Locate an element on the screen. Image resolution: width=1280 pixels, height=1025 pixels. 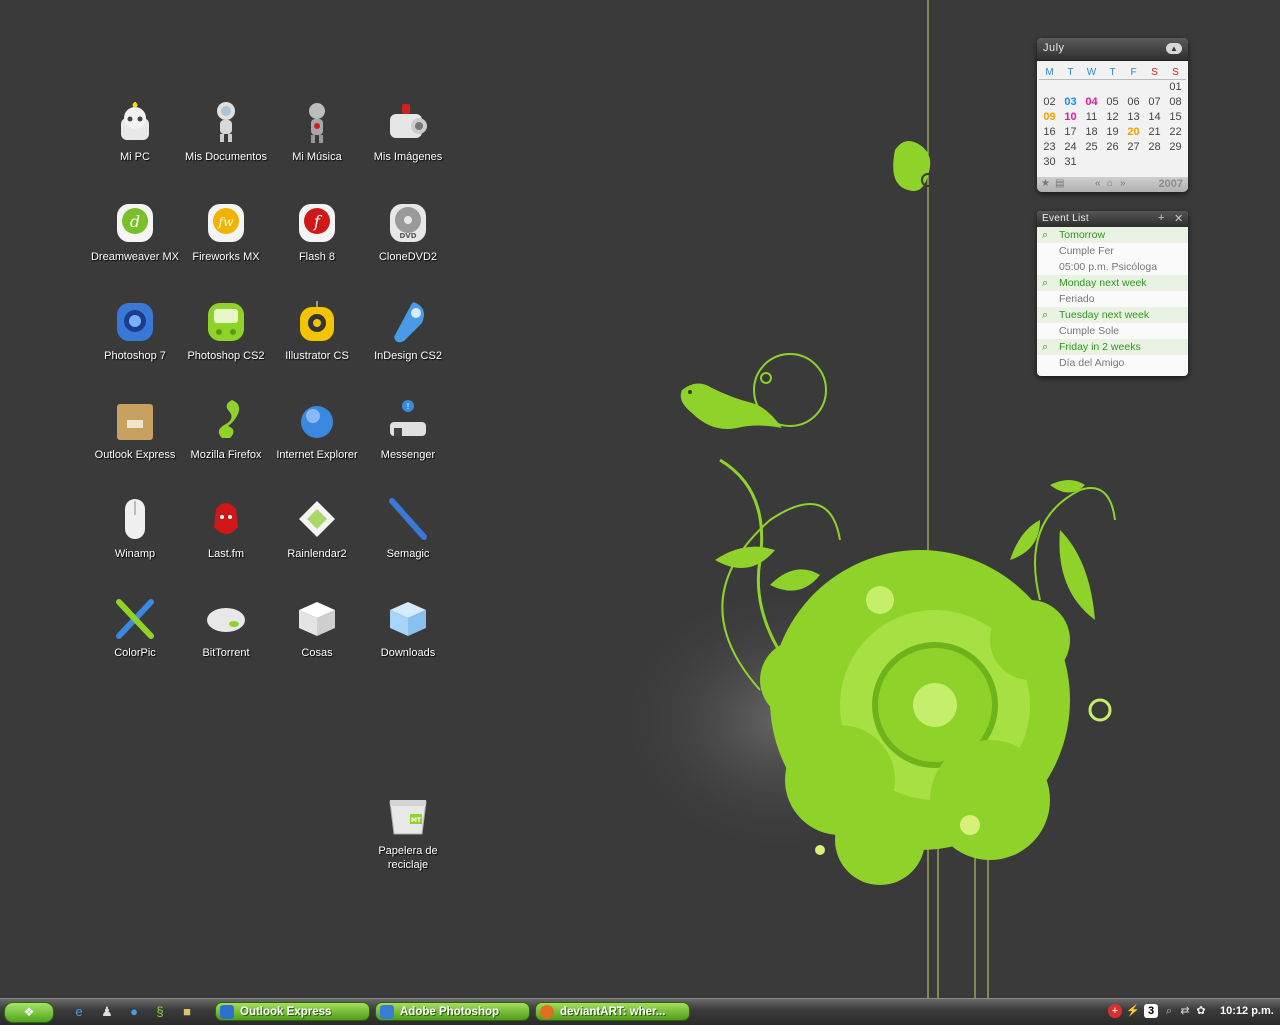
day-cell: 21 is located at coordinates (1154, 132).